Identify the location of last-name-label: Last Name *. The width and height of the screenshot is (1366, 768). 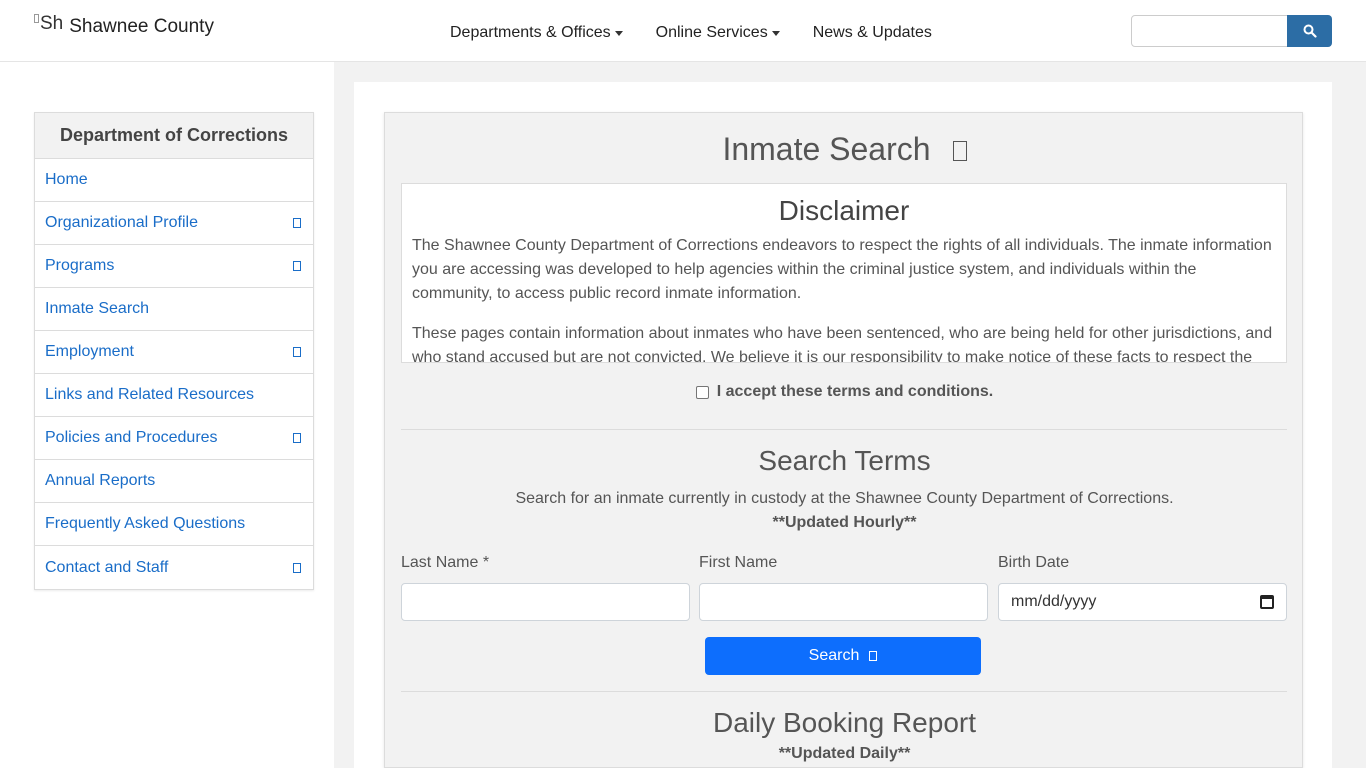
(445, 562).